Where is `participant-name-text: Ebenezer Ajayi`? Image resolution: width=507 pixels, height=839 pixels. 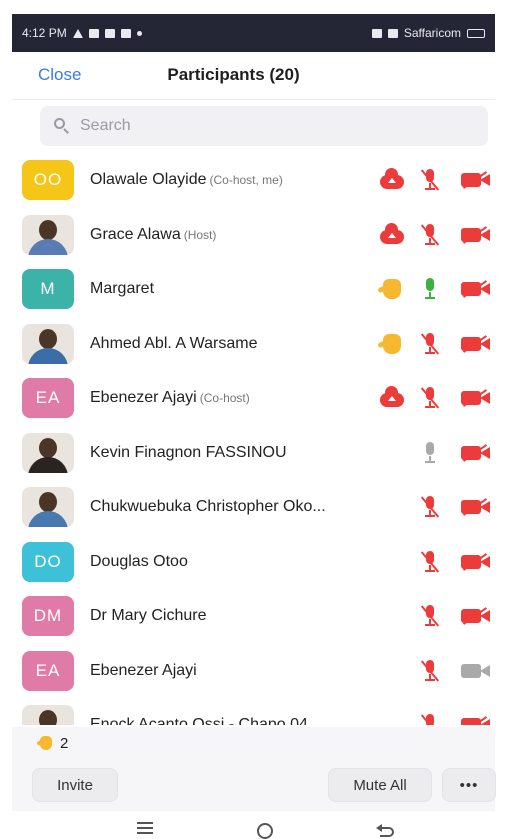 participant-name-text: Ebenezer Ajayi is located at coordinates (143, 398).